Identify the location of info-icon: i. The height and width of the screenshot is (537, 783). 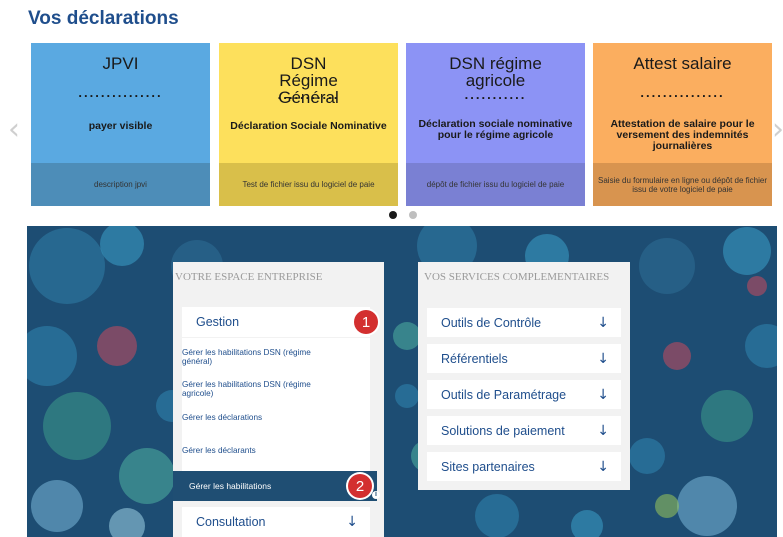
(376, 495).